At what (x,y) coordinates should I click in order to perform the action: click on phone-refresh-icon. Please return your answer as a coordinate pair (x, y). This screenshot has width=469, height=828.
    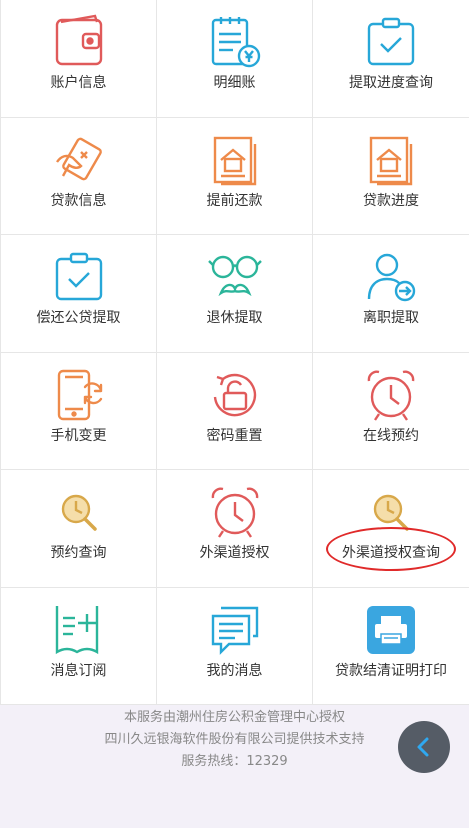
    Looking at the image, I should click on (79, 395).